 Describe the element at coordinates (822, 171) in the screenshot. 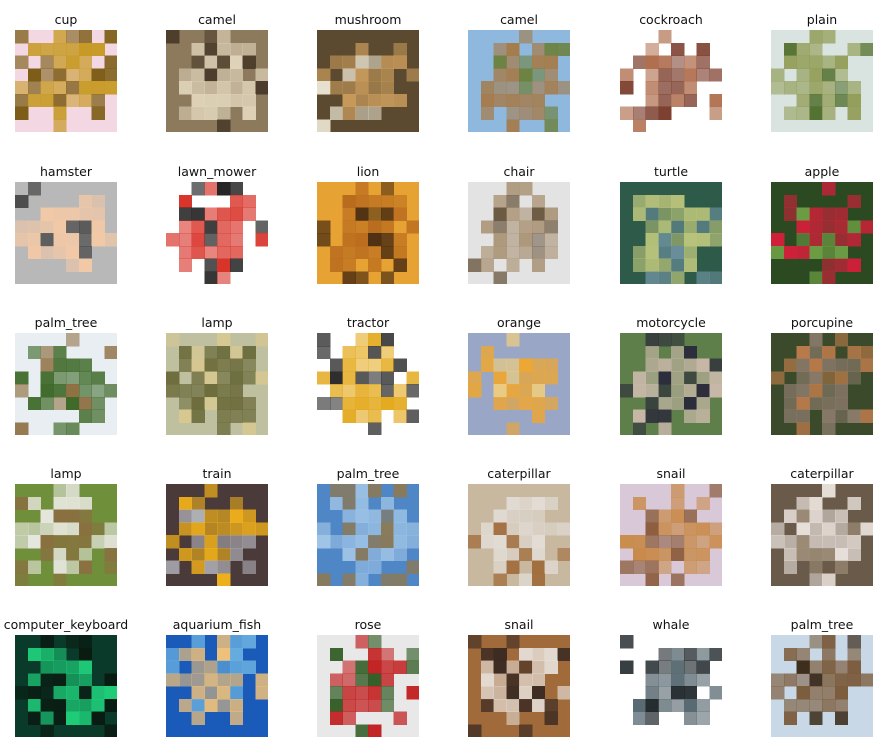

I see `image-label: apple` at that location.